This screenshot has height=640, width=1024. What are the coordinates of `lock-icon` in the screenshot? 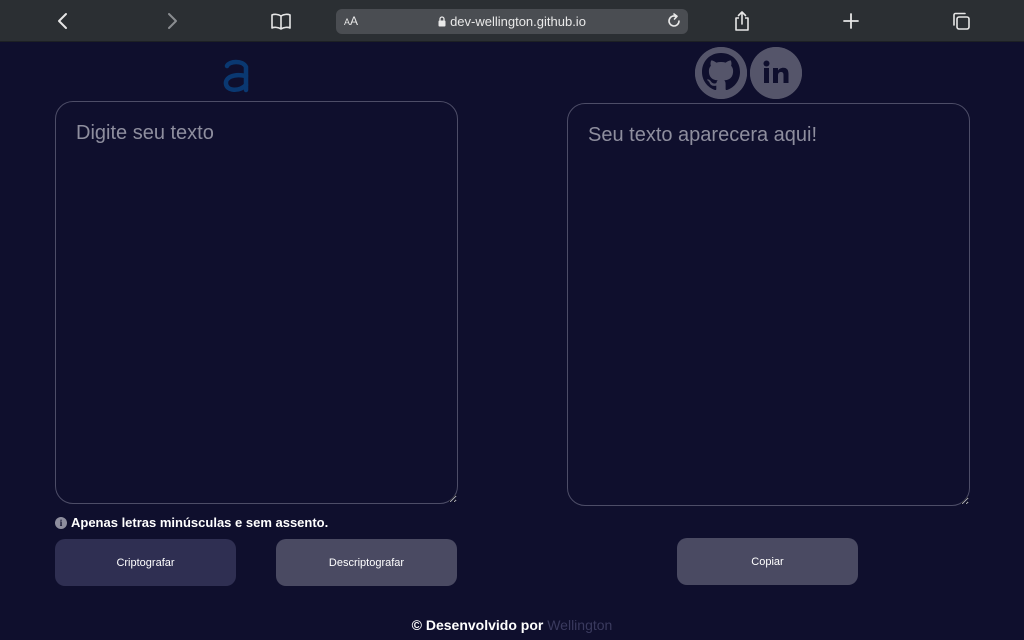 It's located at (442, 22).